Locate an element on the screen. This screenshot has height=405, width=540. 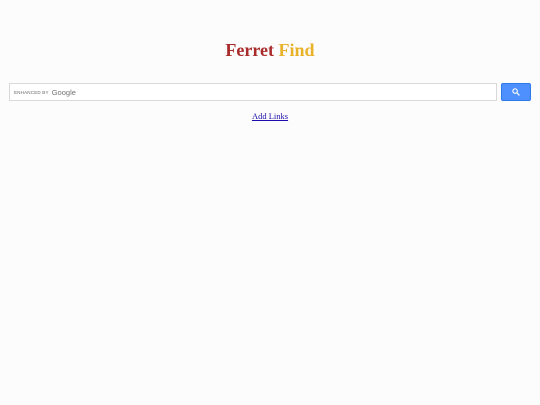
search-box: ENHANCED BY Google is located at coordinates (253, 92).